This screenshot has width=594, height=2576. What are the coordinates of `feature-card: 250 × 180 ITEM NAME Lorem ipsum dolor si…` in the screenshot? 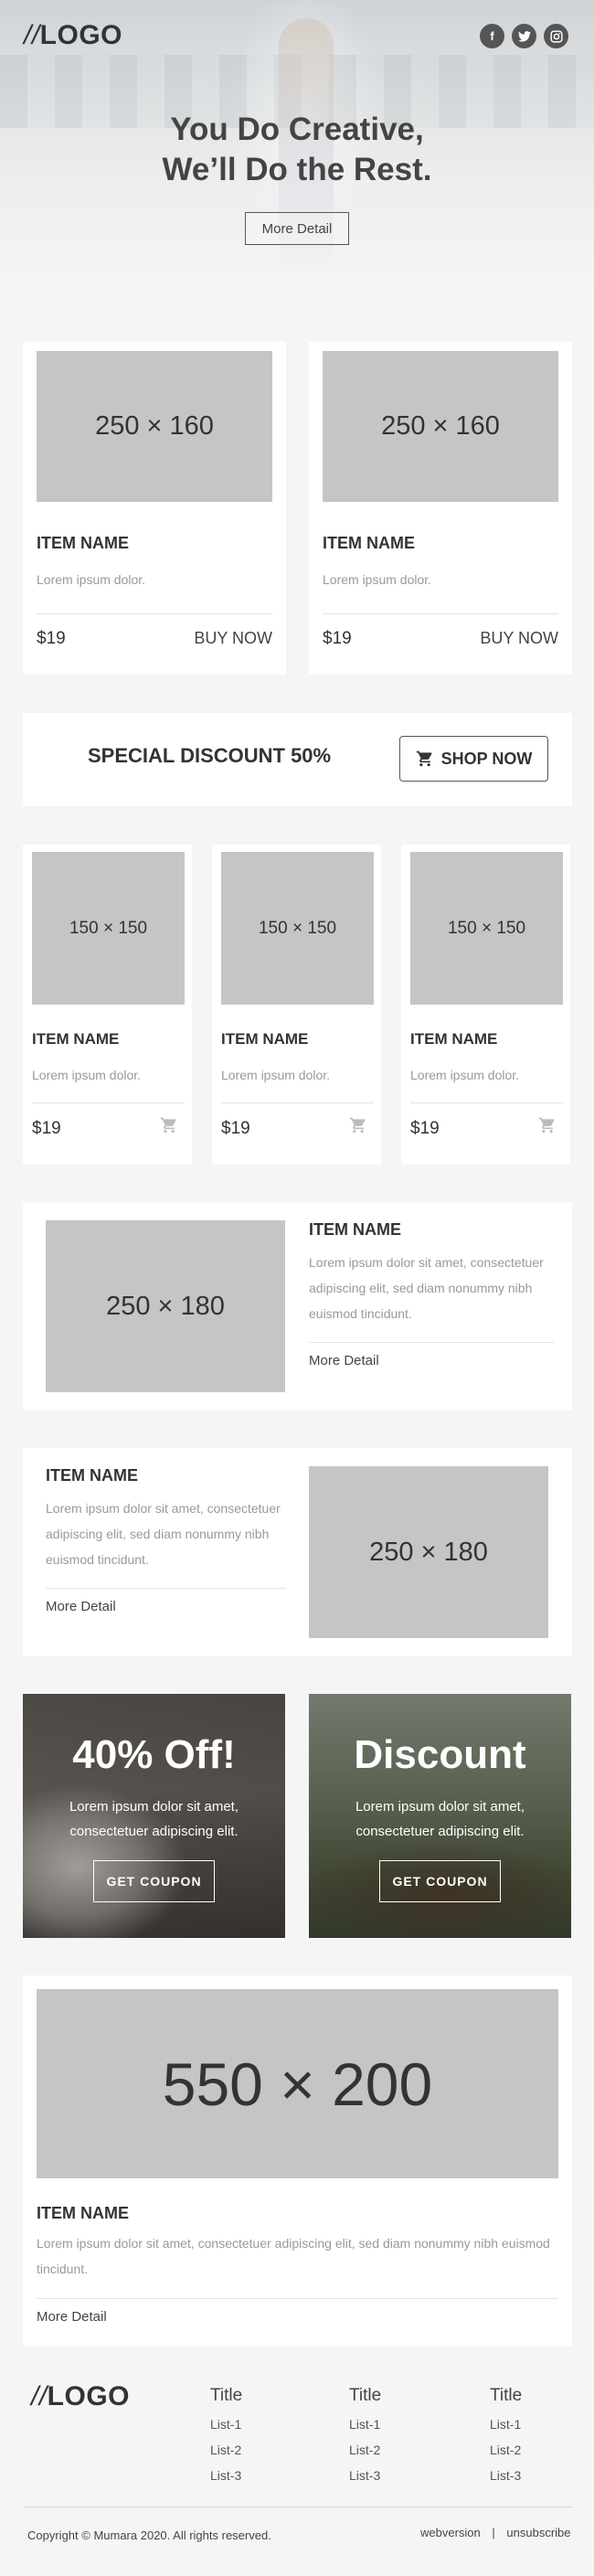 It's located at (297, 1306).